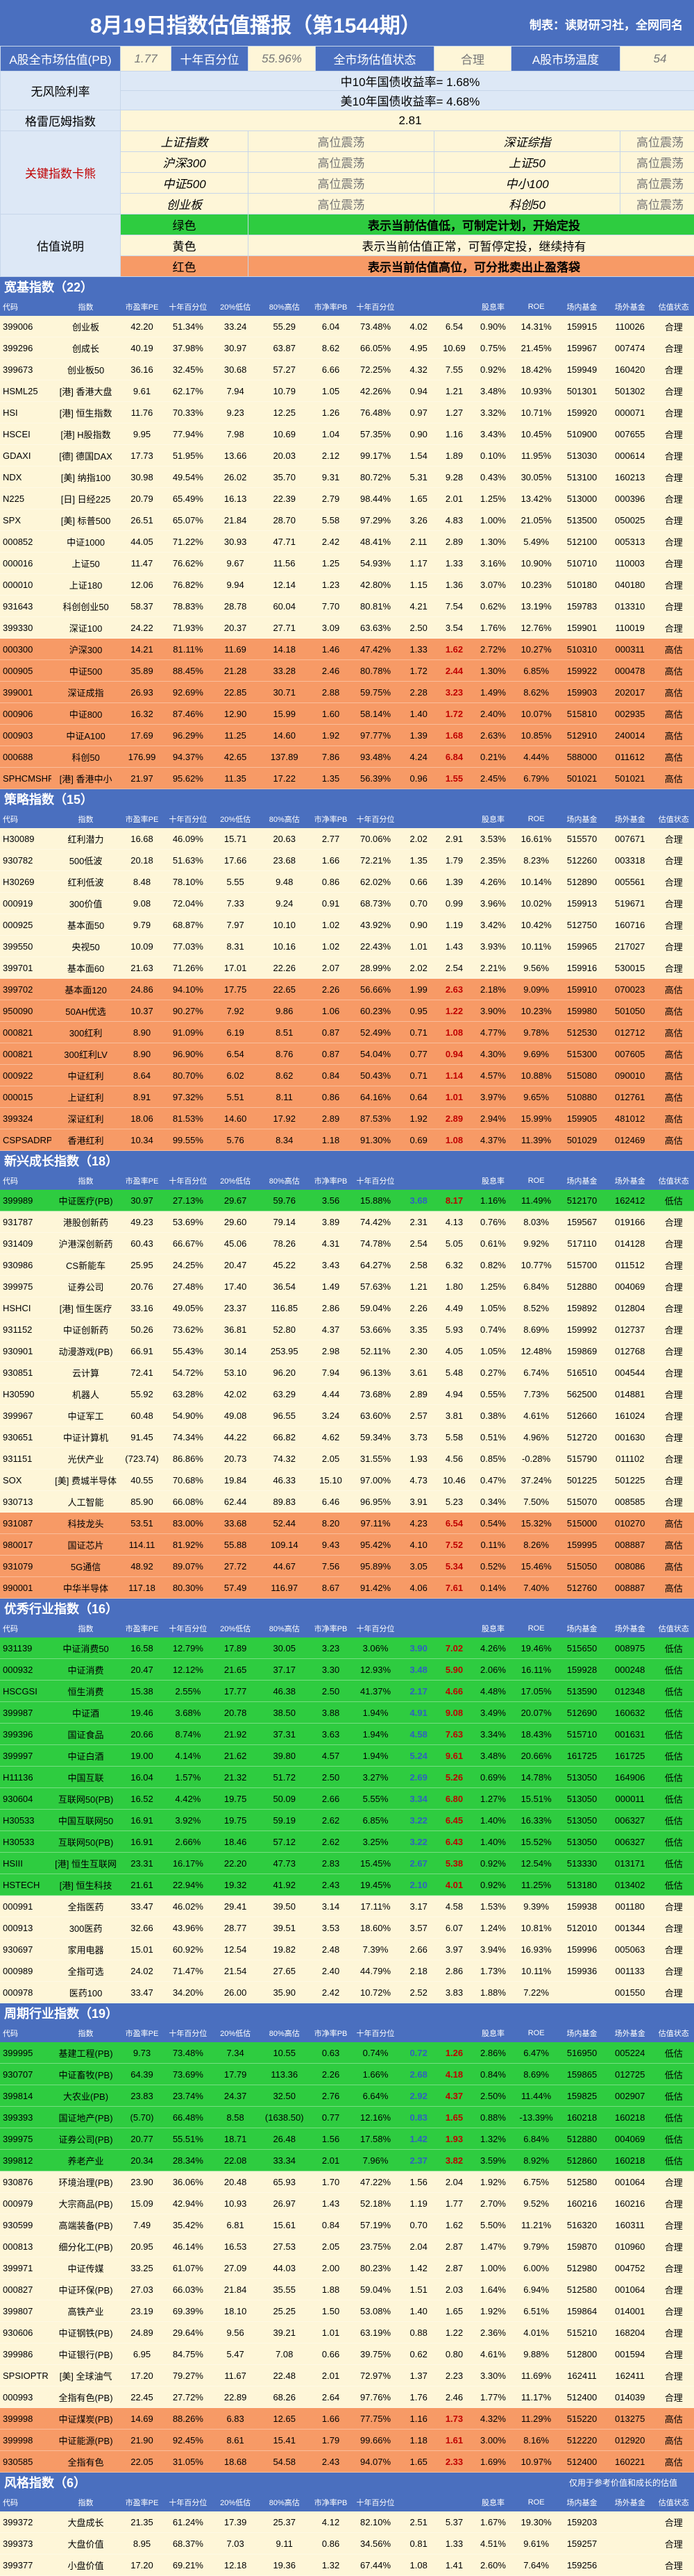 This screenshot has width=694, height=2576. Describe the element at coordinates (582, 778) in the screenshot. I see `cell-etf-fund: 501021` at that location.